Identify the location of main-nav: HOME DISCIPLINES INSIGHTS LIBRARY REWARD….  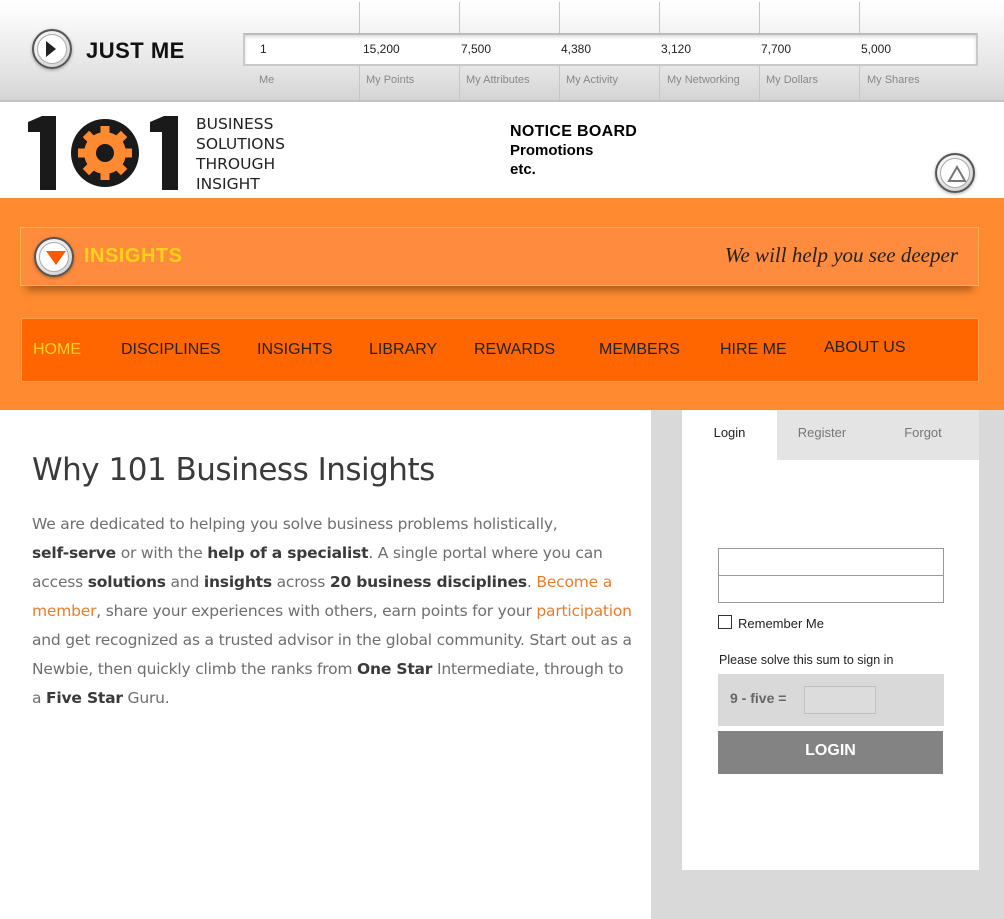
(500, 350).